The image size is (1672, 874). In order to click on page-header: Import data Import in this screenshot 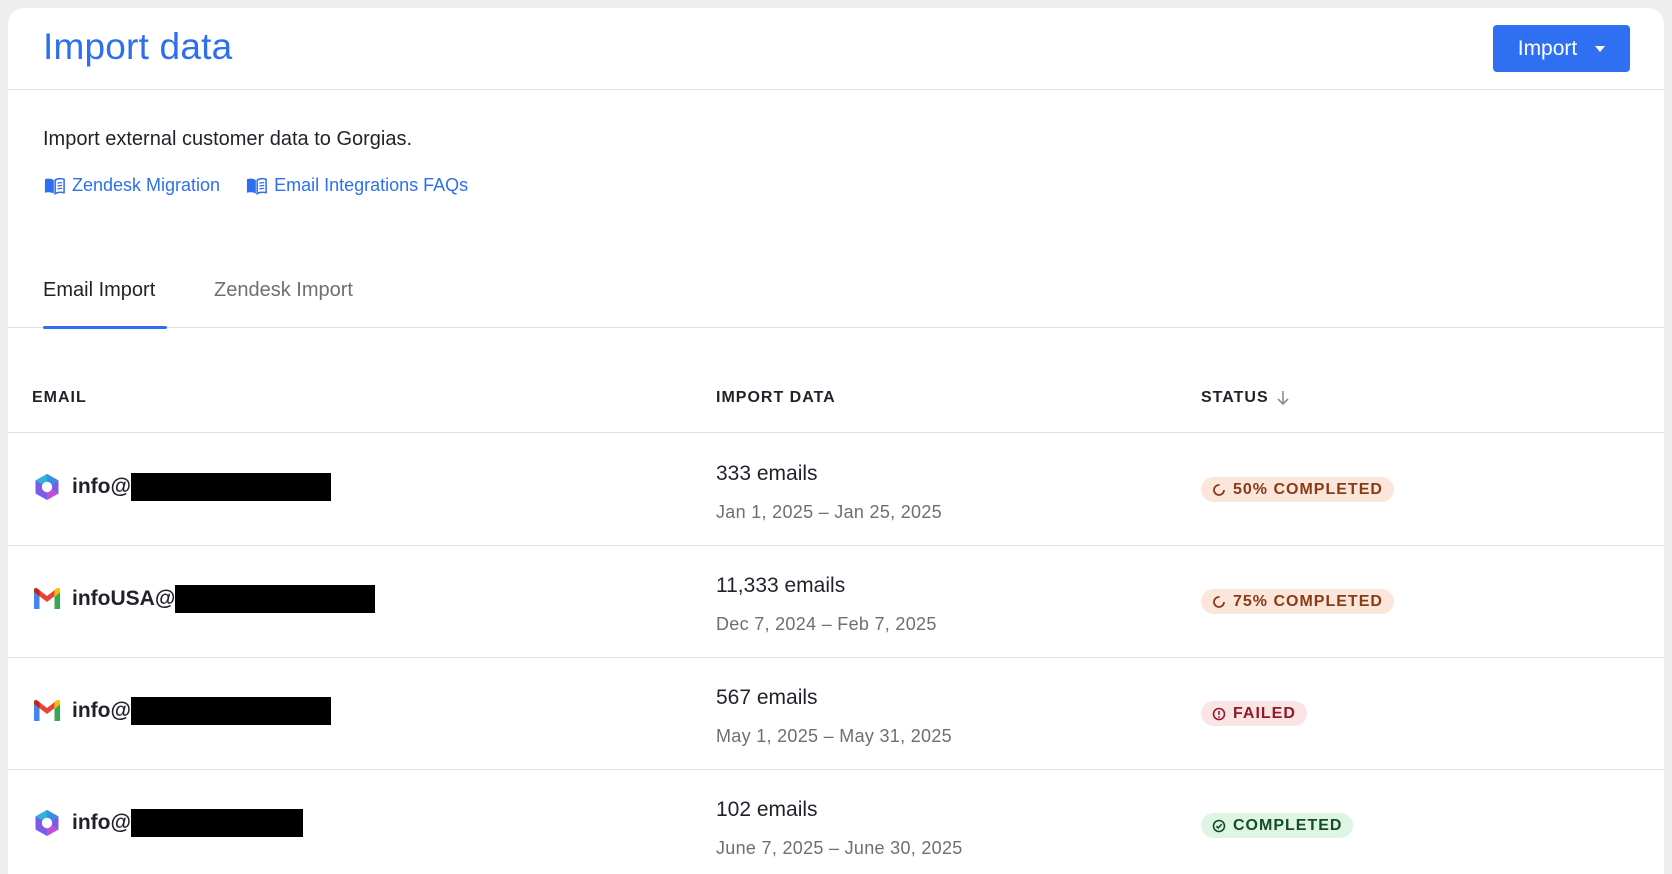, I will do `click(836, 49)`.